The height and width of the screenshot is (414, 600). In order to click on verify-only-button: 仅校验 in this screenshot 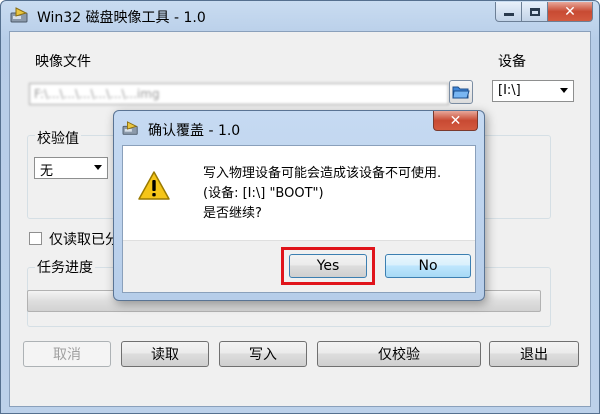, I will do `click(399, 354)`.